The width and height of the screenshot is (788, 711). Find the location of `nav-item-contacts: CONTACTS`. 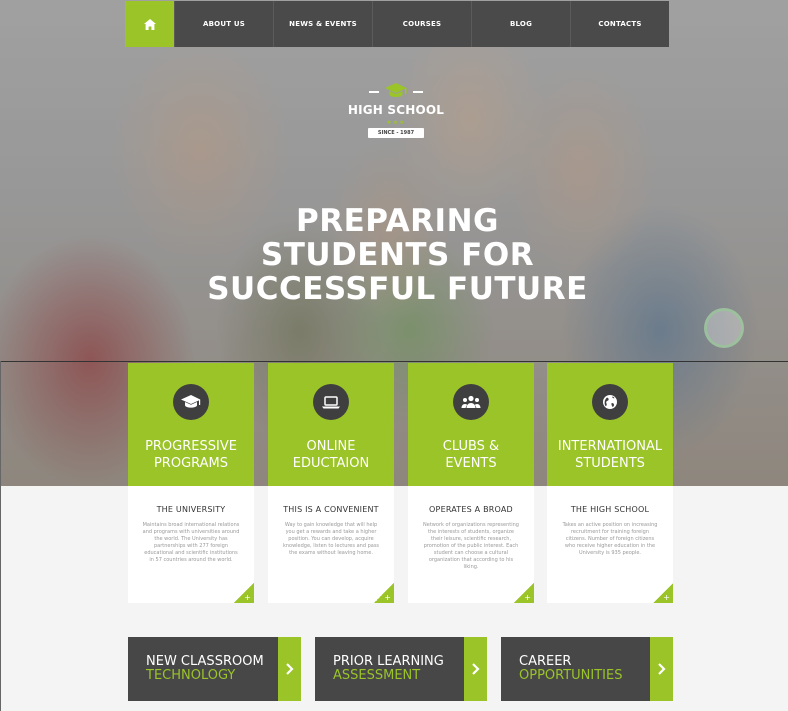

nav-item-contacts: CONTACTS is located at coordinates (619, 24).